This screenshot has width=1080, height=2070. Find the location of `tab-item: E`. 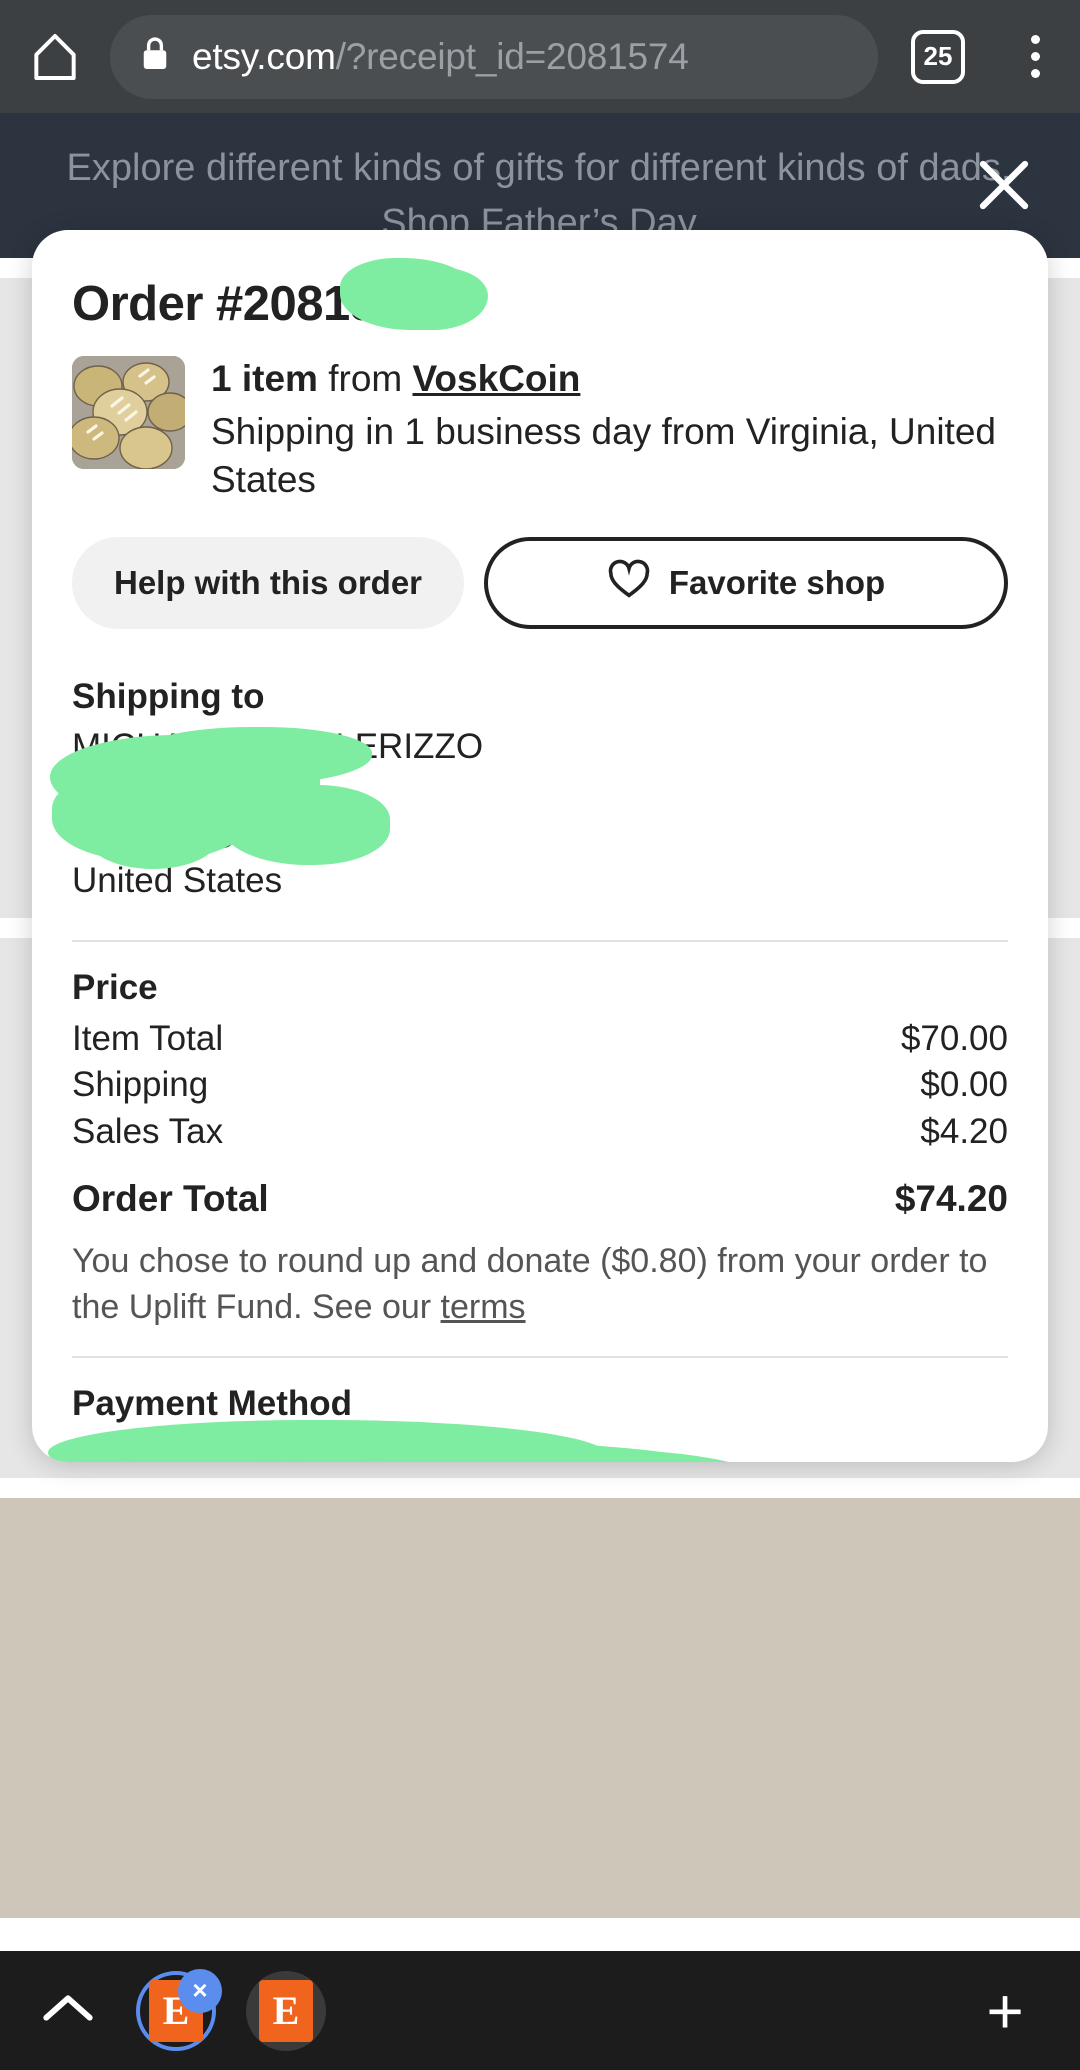

tab-item: E is located at coordinates (286, 2010).